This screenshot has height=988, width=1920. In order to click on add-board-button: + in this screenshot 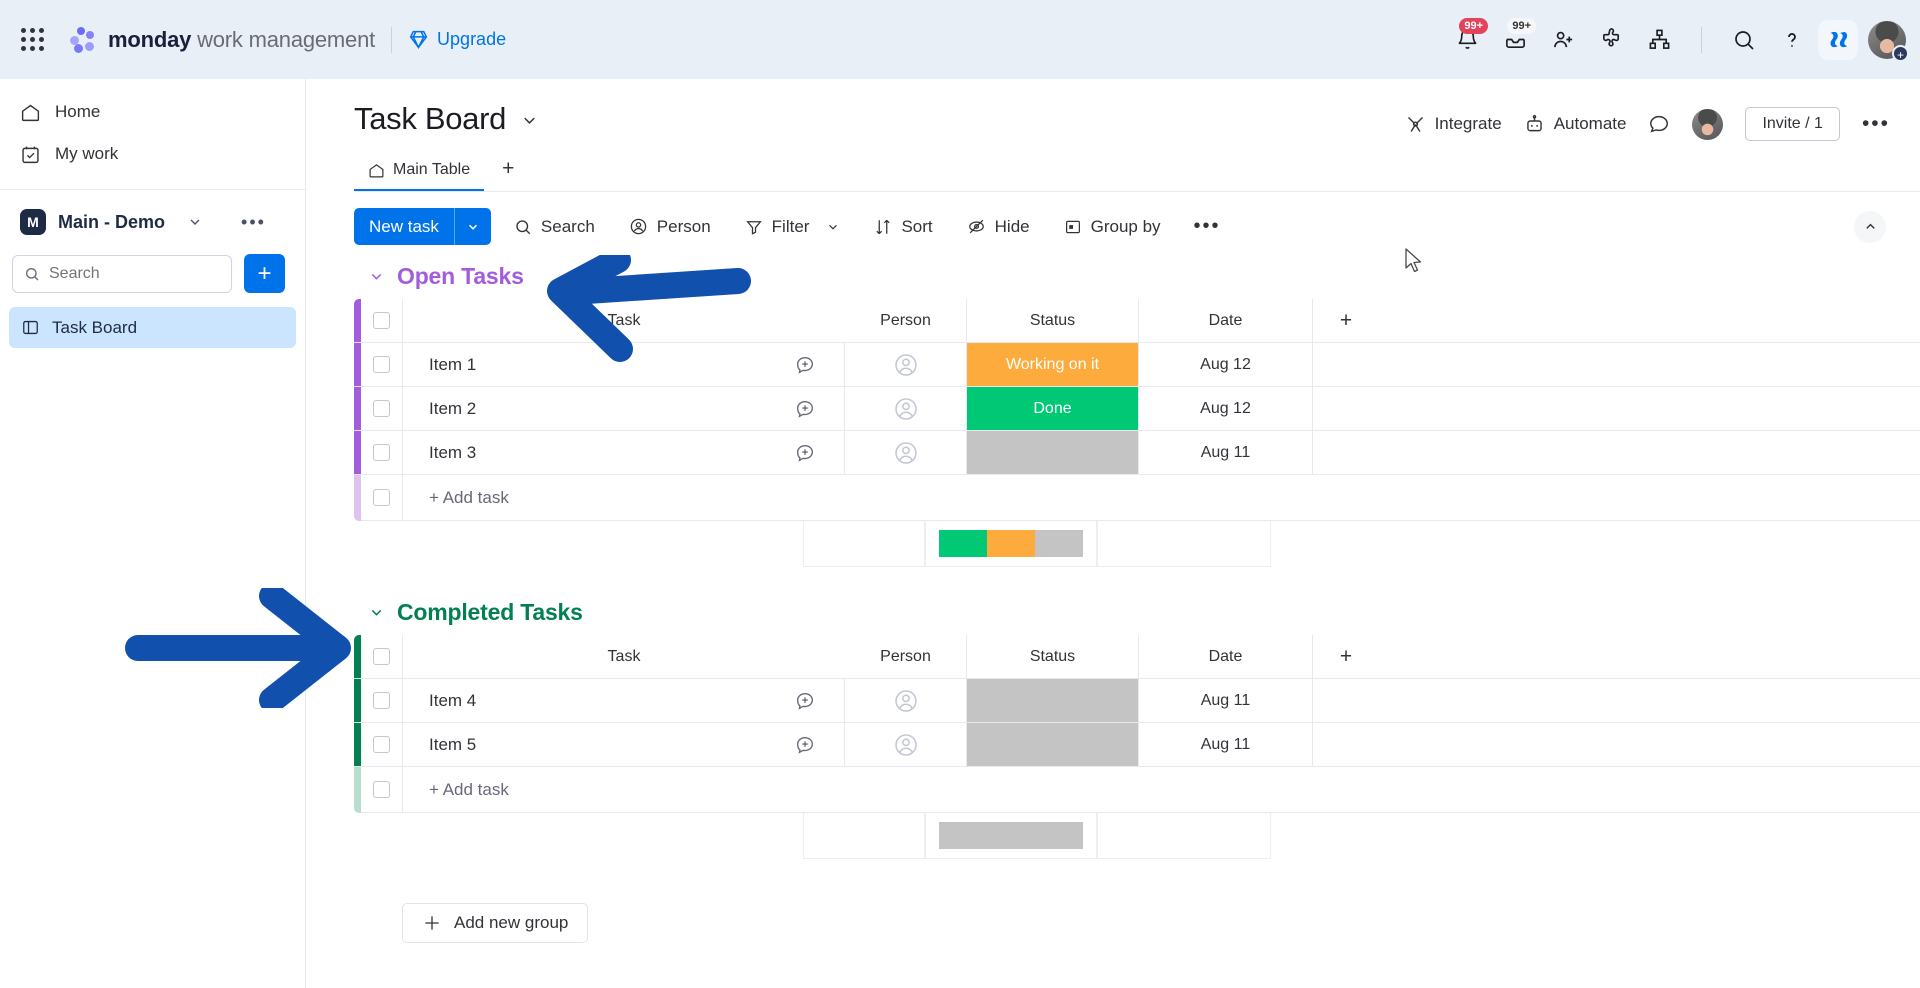, I will do `click(264, 273)`.